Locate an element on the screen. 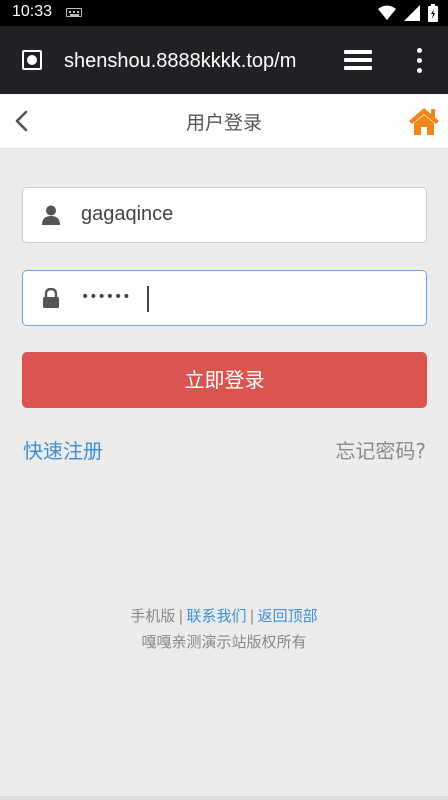 The width and height of the screenshot is (448, 800). page-header: 用户登录 is located at coordinates (224, 121).